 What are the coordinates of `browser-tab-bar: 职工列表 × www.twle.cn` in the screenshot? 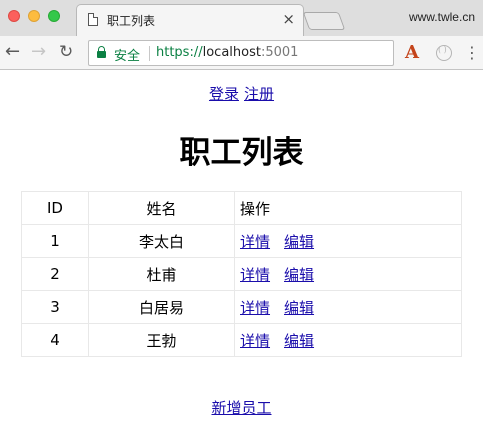 It's located at (241, 18).